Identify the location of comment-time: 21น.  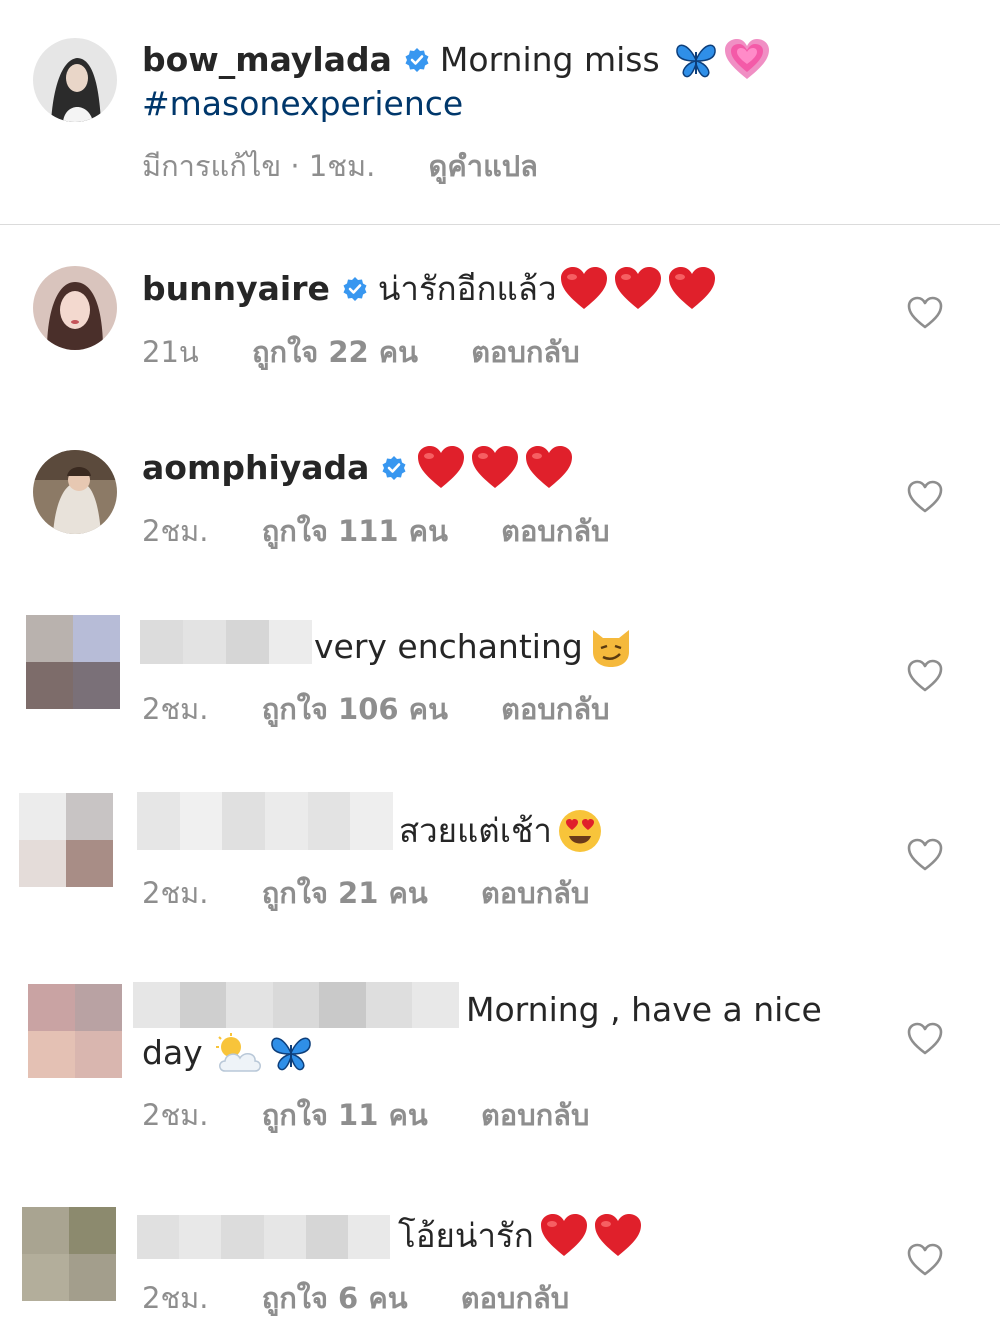
(170, 352).